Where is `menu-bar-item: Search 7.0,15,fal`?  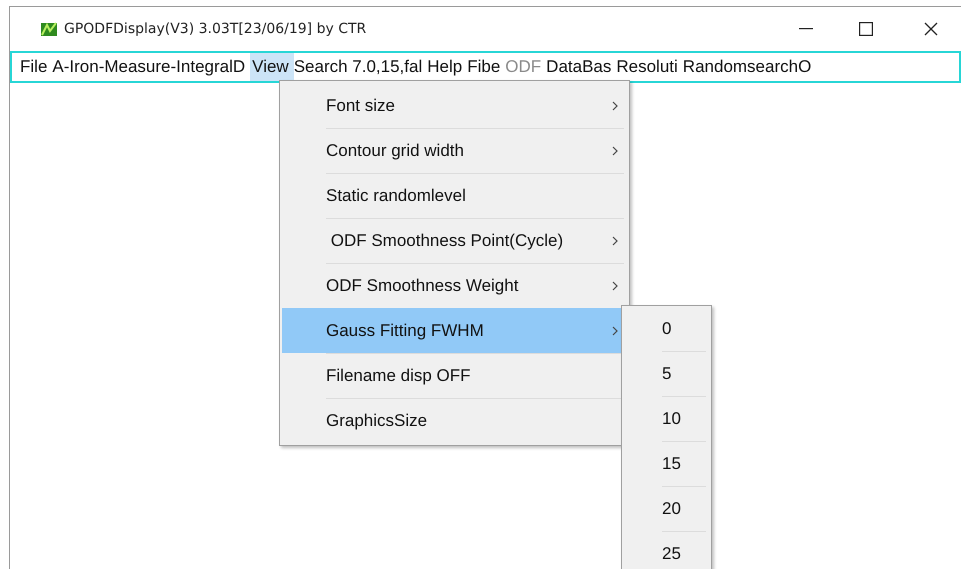 menu-bar-item: Search 7.0,15,fal is located at coordinates (361, 67).